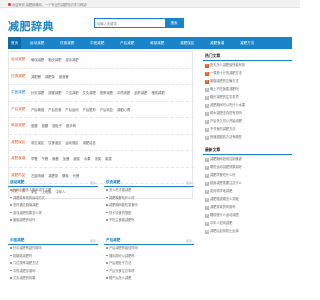 The width and height of the screenshot is (320, 300). What do you see at coordinates (247, 105) in the screenshot?
I see `hot-article-item: 6 减肥期间可以吃什么水果` at bounding box center [247, 105].